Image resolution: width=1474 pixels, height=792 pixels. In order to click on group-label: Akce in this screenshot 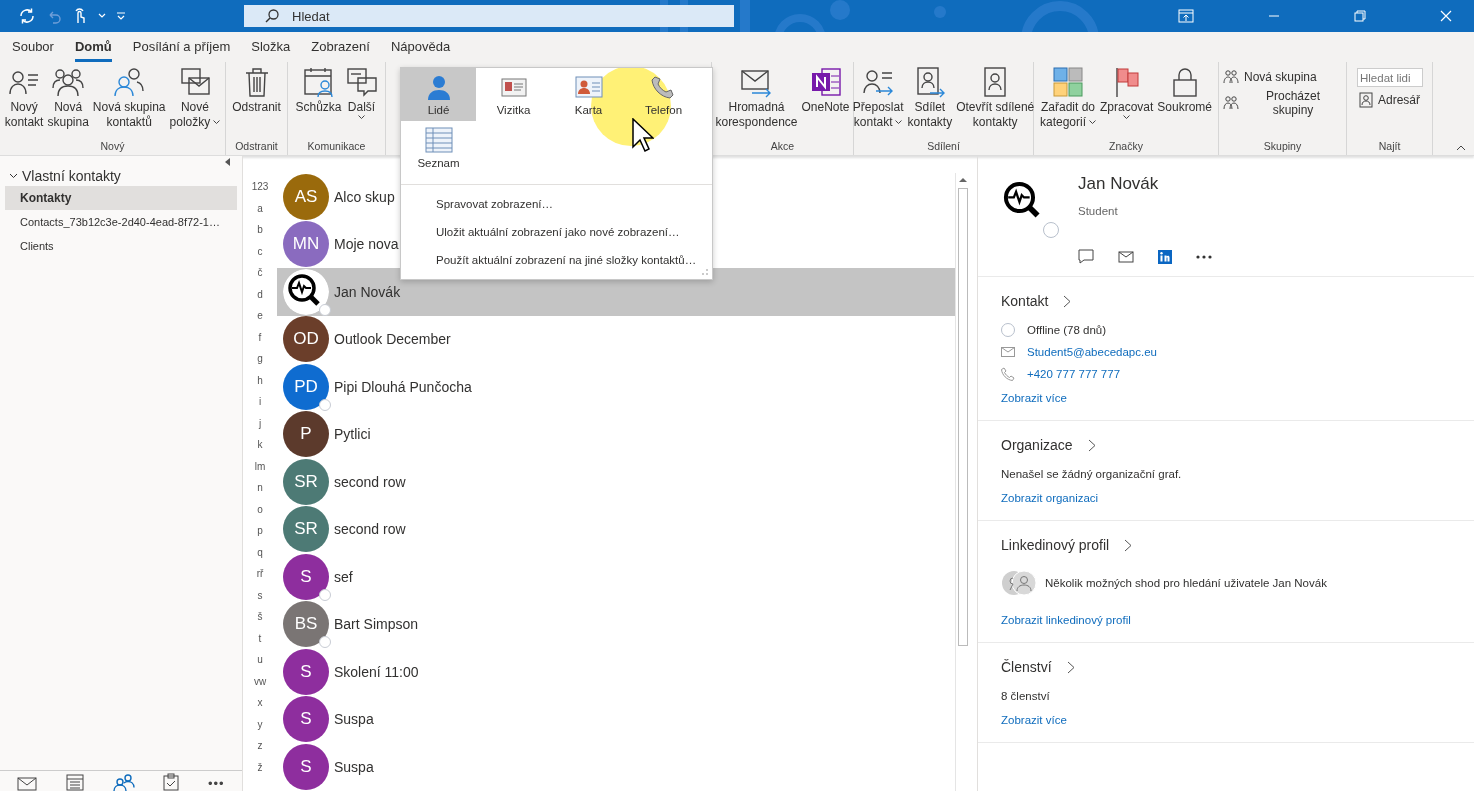, I will do `click(782, 147)`.